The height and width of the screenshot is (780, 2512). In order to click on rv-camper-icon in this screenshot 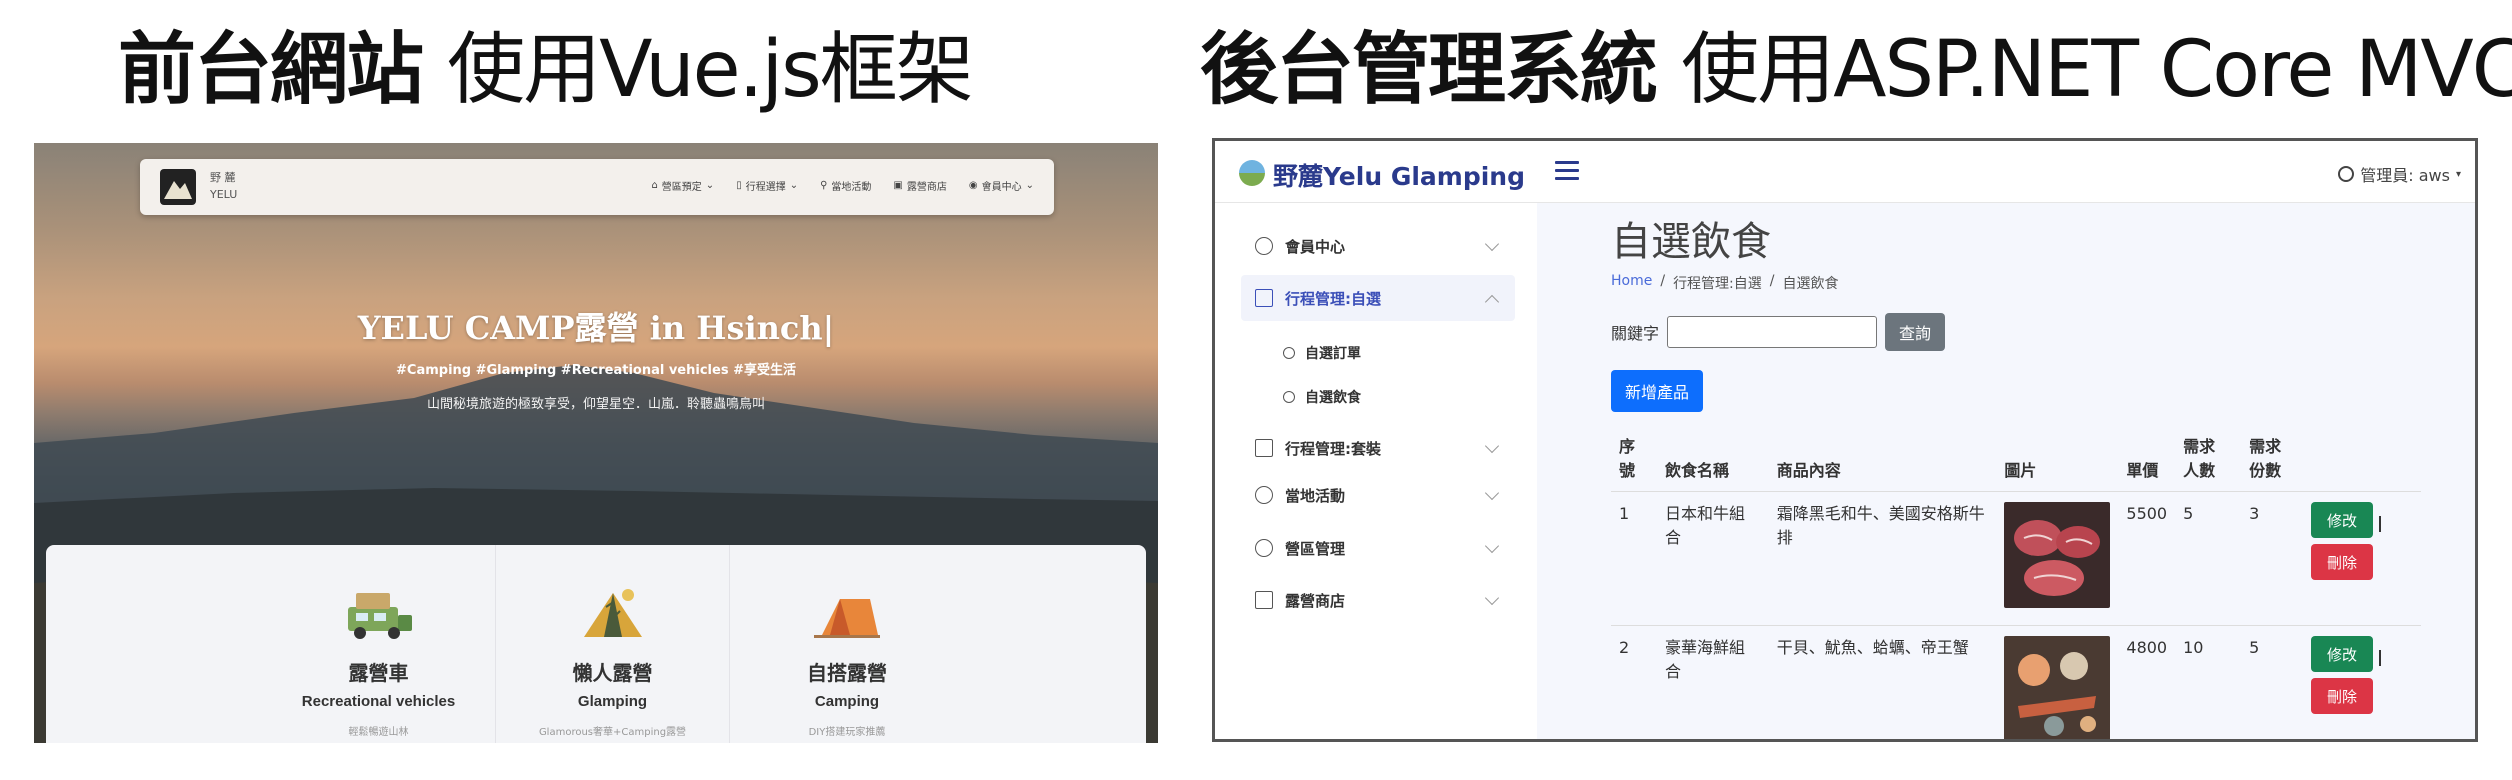, I will do `click(380, 616)`.